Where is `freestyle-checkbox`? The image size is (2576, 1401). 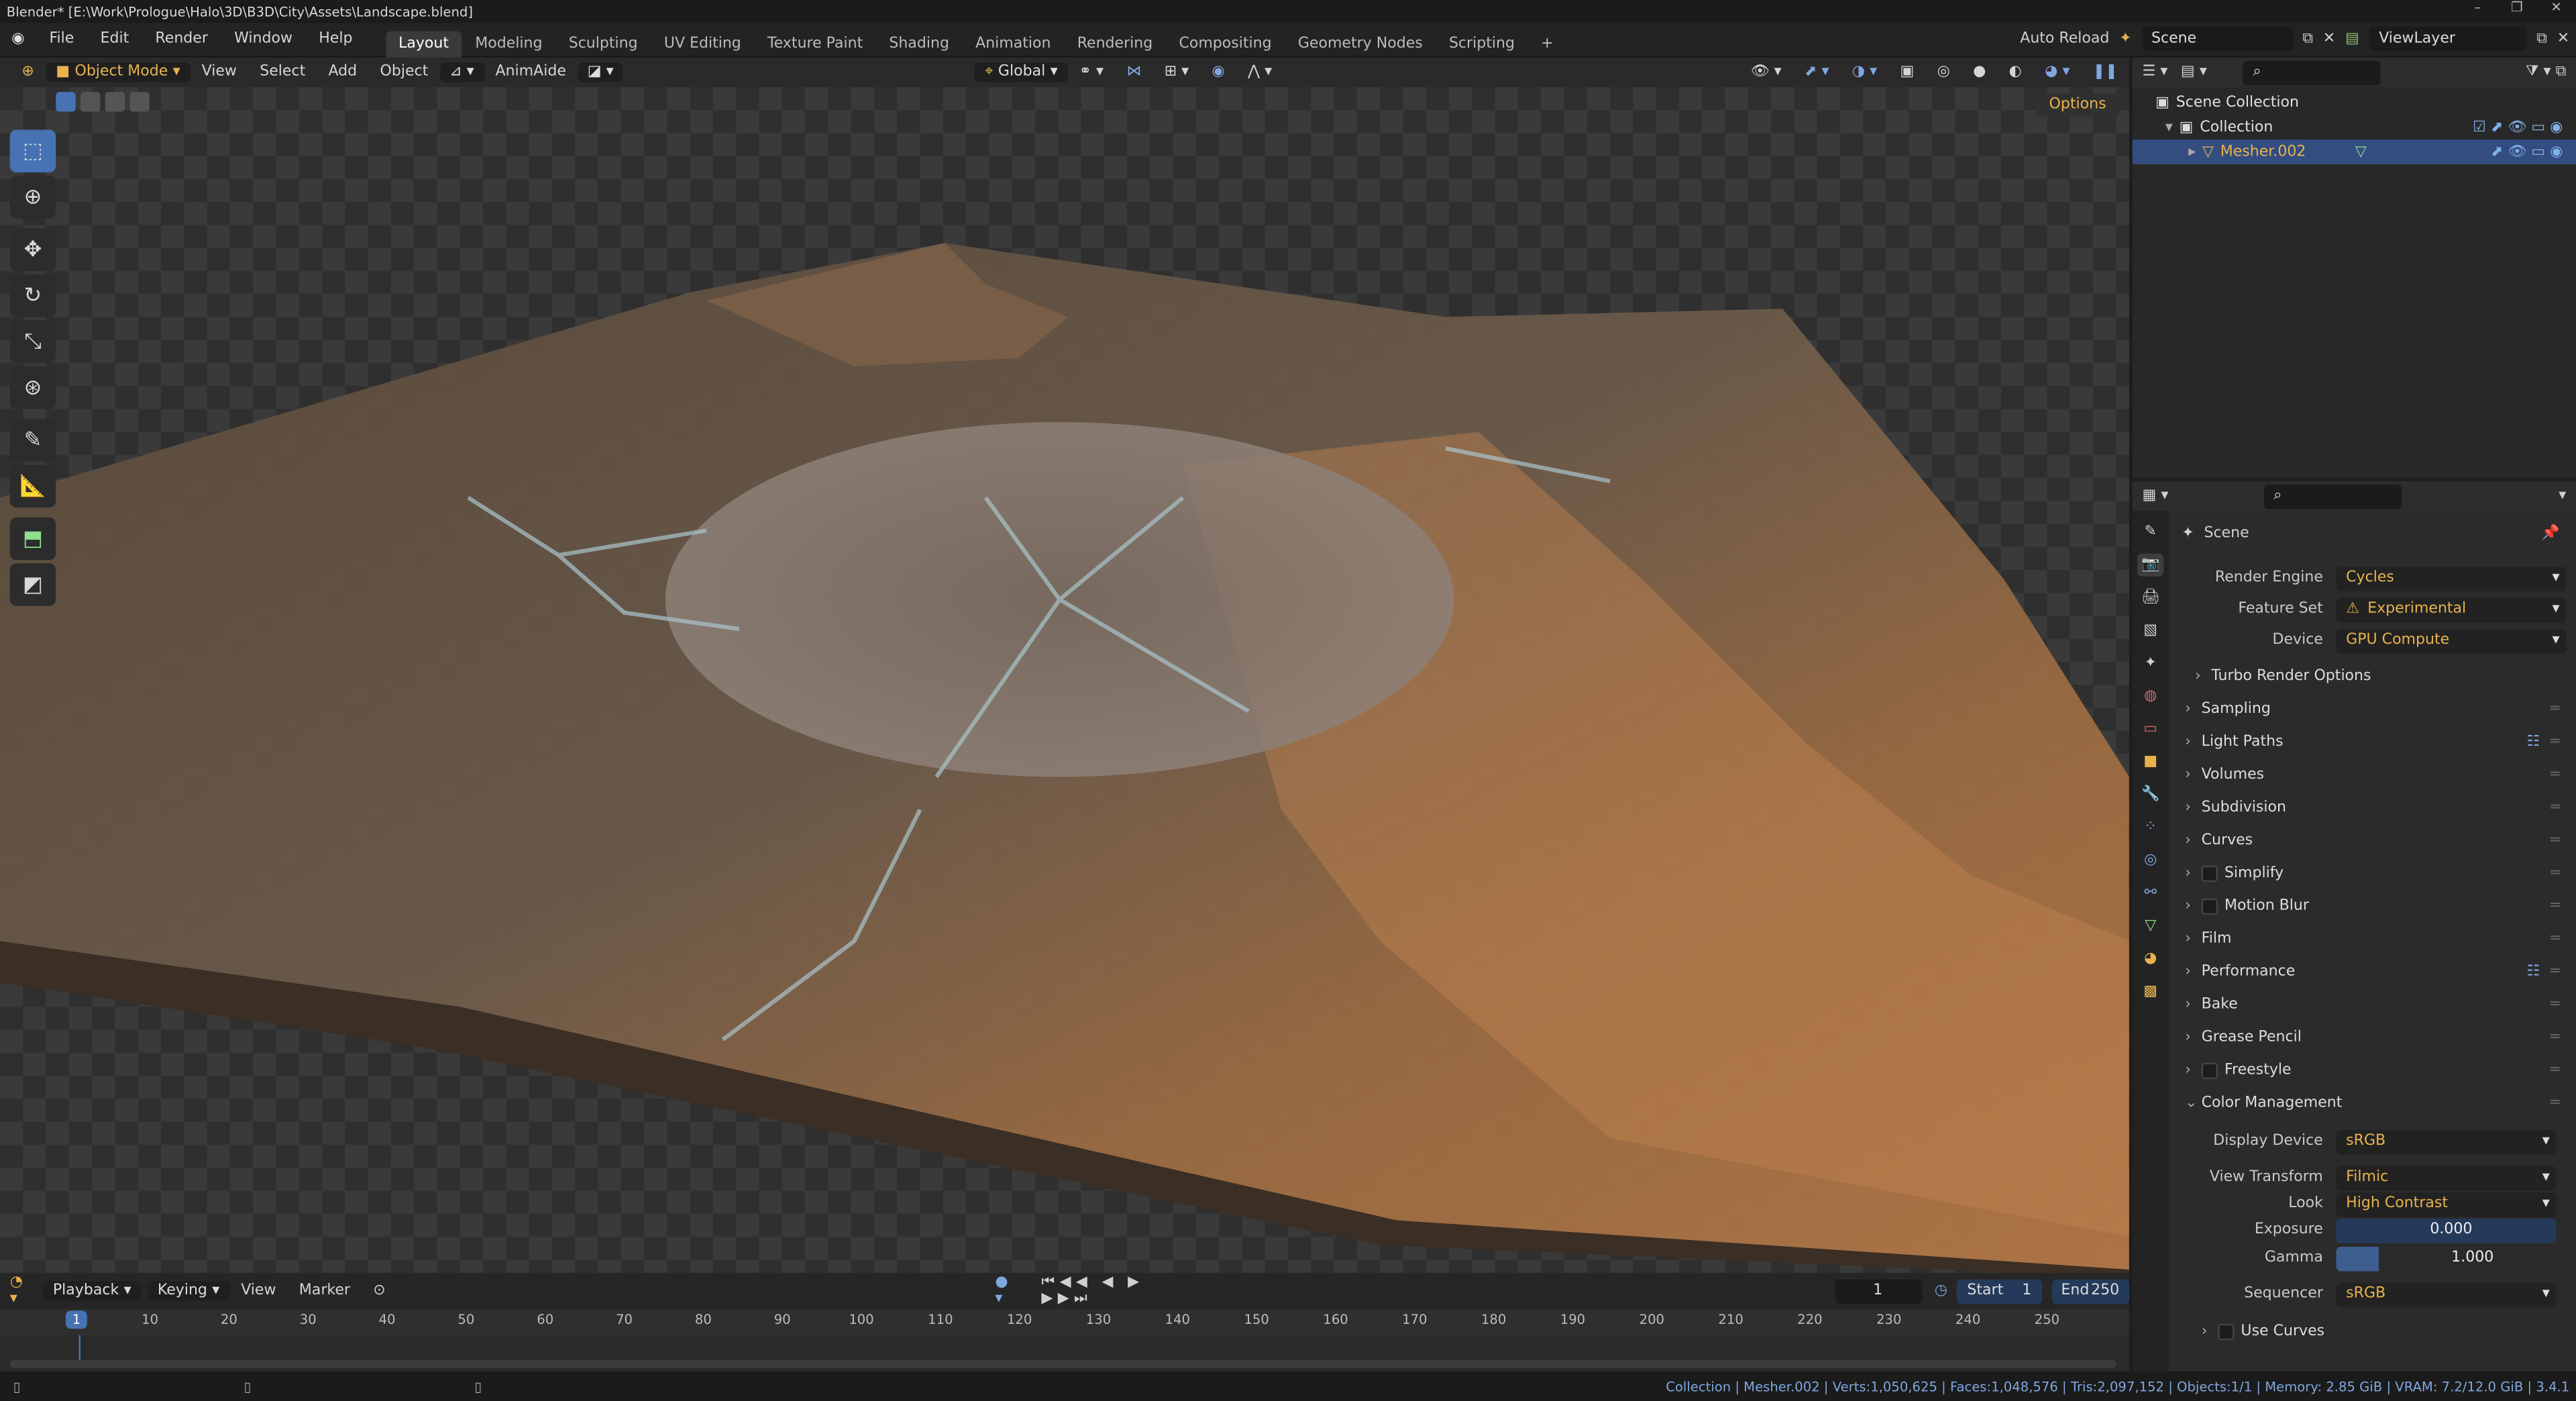
freestyle-checkbox is located at coordinates (2209, 1070).